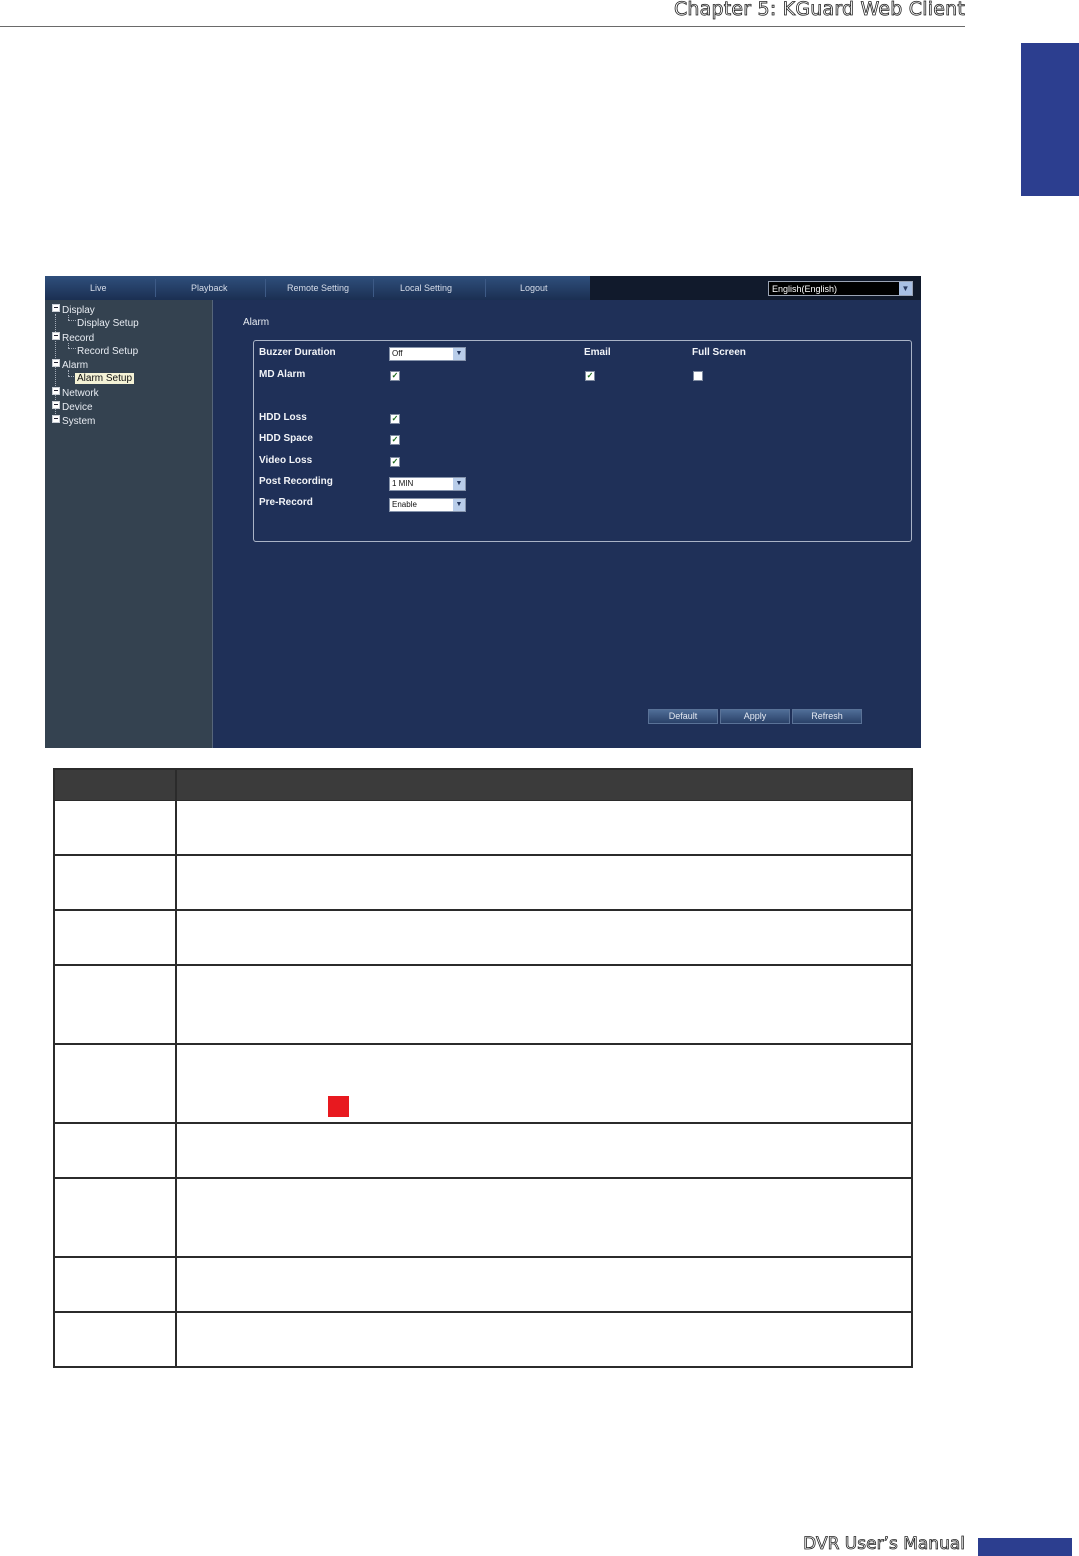  What do you see at coordinates (338, 1106) in the screenshot?
I see `red-square-icon` at bounding box center [338, 1106].